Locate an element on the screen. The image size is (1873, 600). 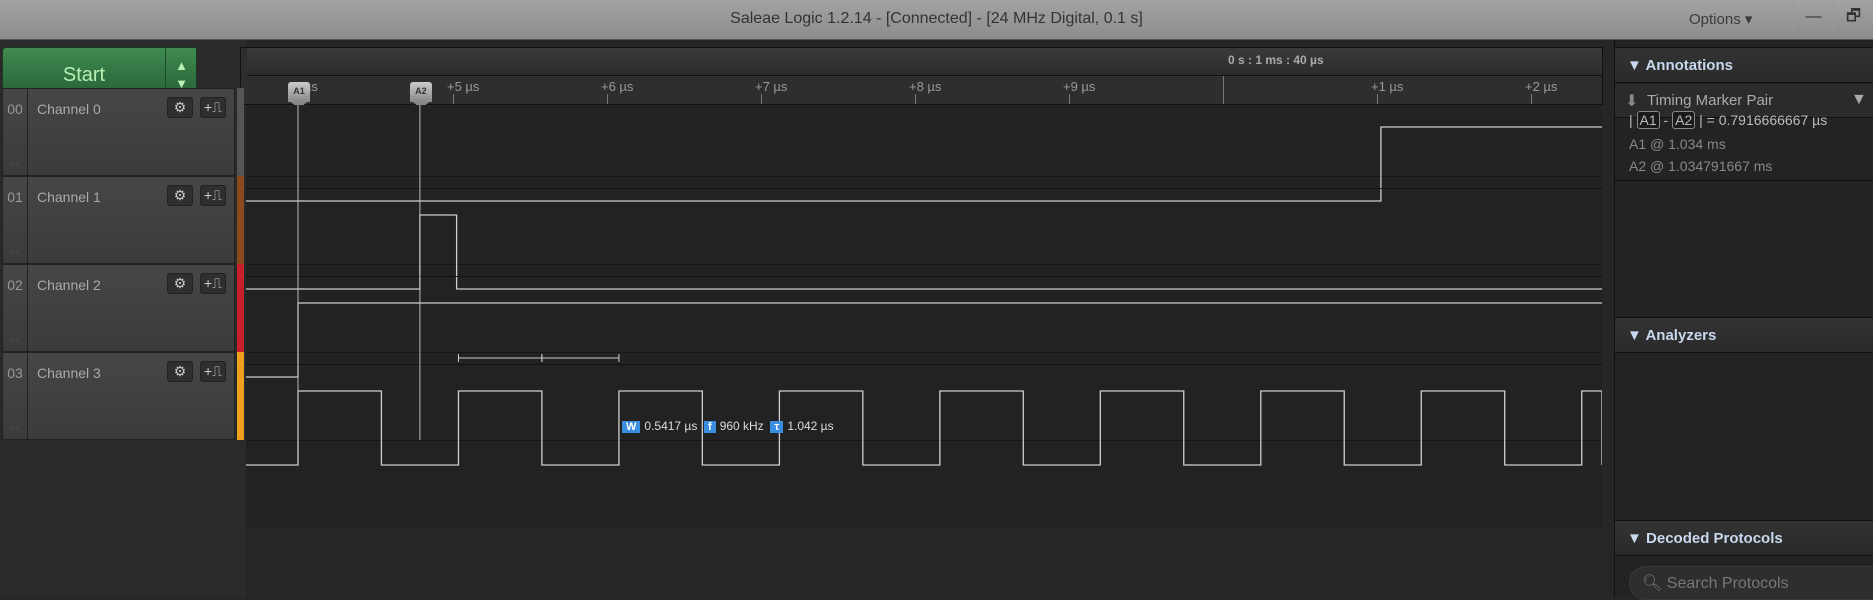
timing-marker-a1: A1 is located at coordinates (299, 95).